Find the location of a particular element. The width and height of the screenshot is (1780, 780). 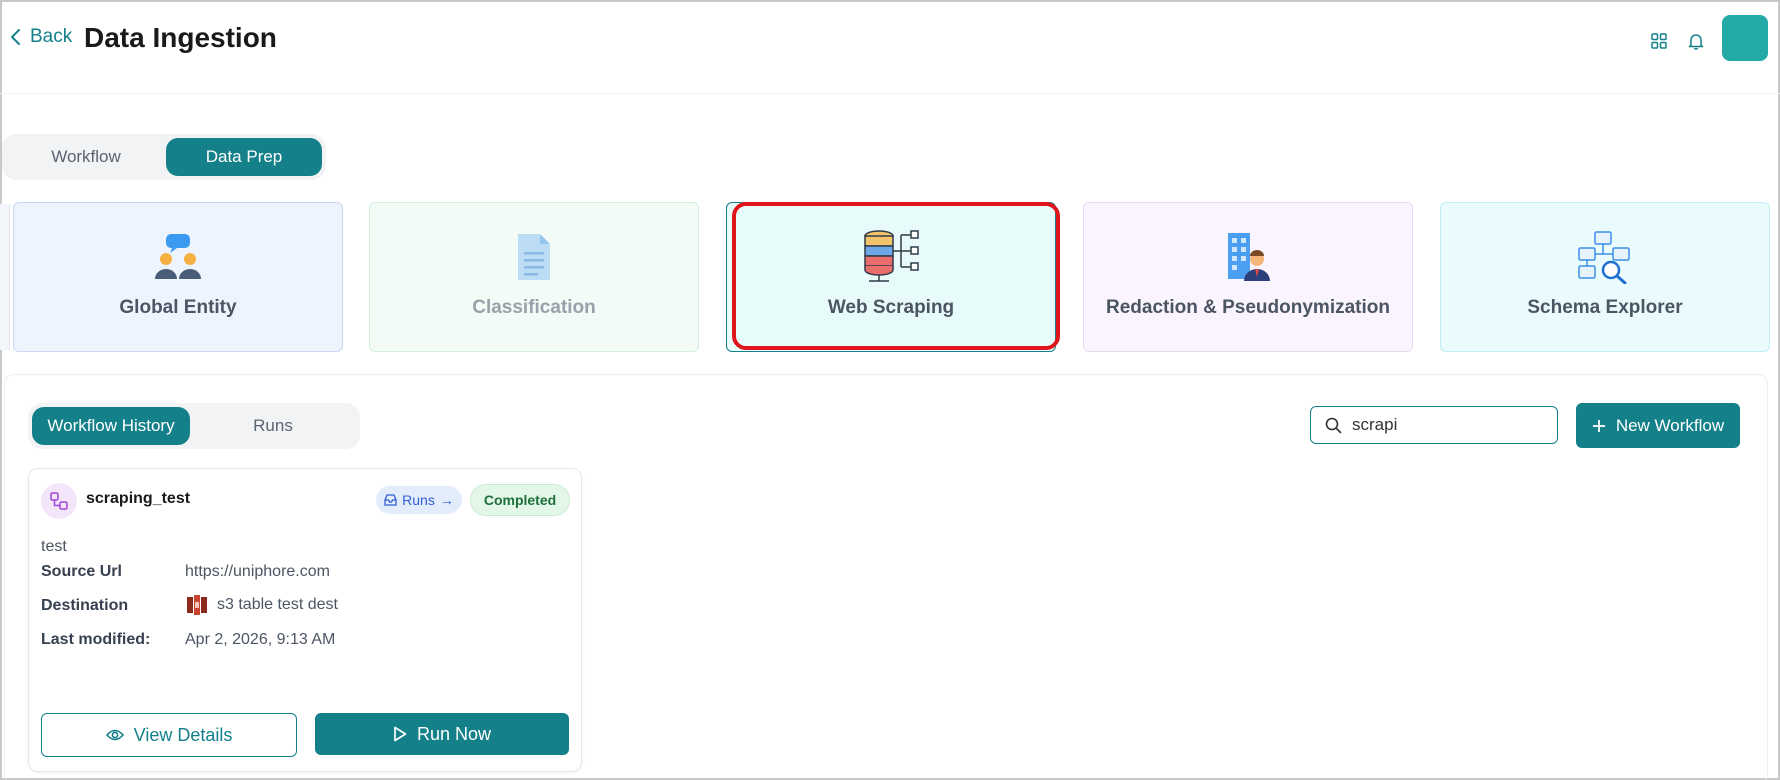

back-button: Back is located at coordinates (40, 37).